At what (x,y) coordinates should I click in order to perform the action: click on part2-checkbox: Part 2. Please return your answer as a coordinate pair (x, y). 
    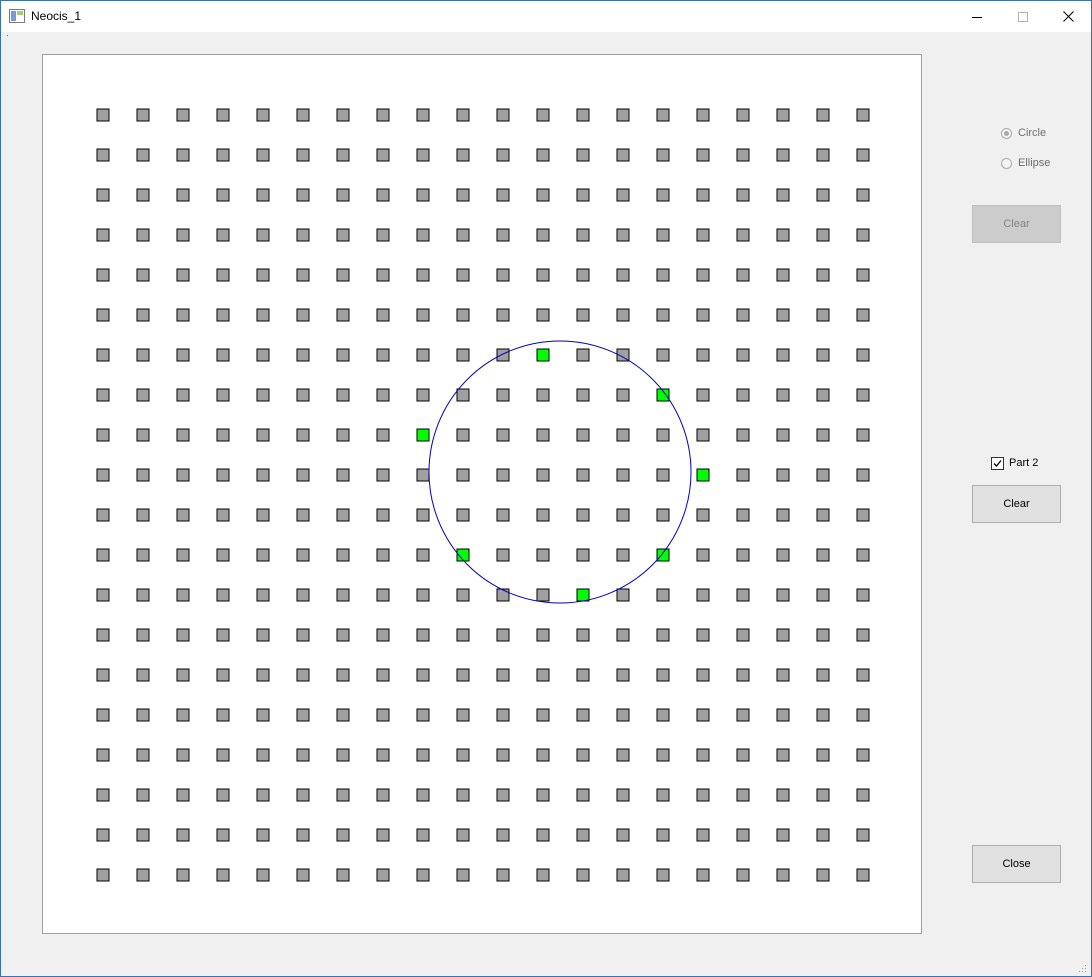
    Looking at the image, I should click on (1014, 463).